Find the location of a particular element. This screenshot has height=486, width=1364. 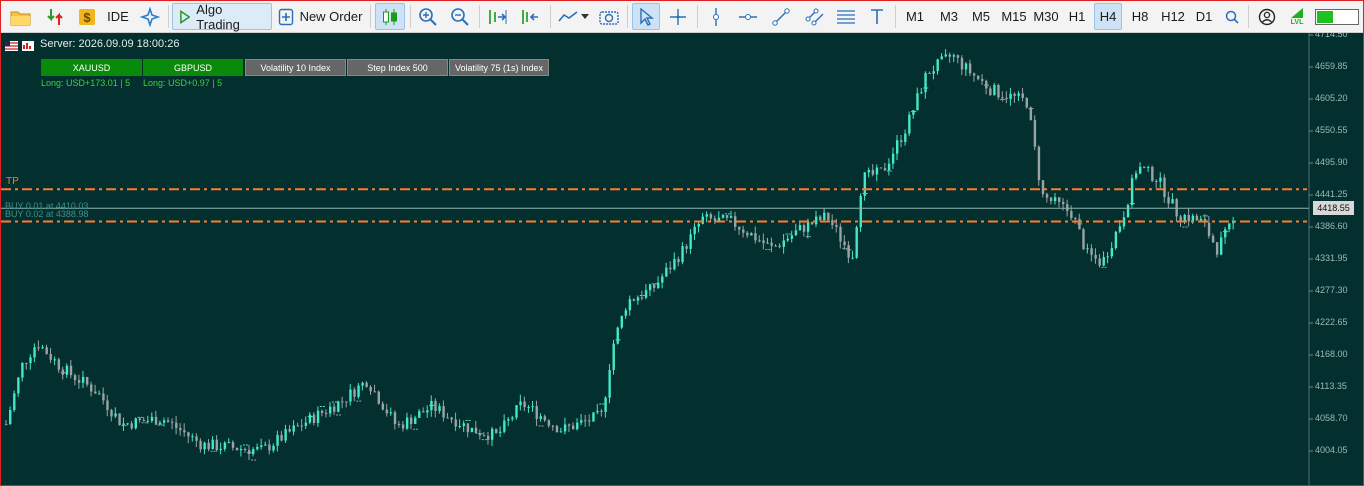

timeframe-h8: H8 is located at coordinates (1140, 16).